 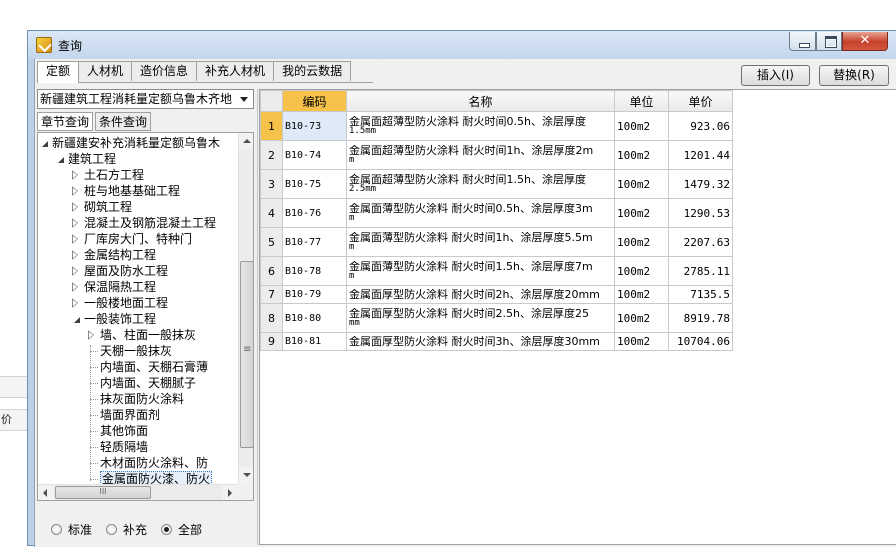 What do you see at coordinates (230, 492) in the screenshot?
I see `scroll-right-icon` at bounding box center [230, 492].